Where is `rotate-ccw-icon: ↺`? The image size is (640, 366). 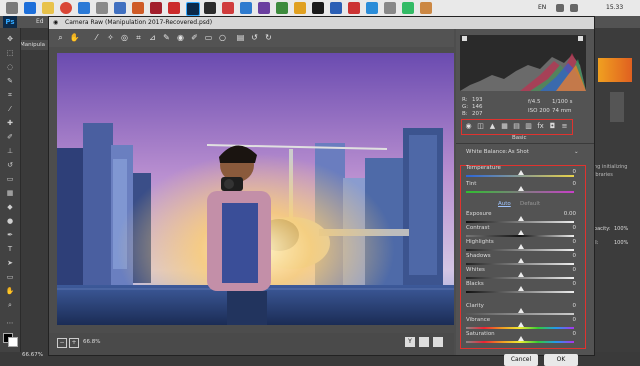 rotate-ccw-icon: ↺ is located at coordinates (254, 37).